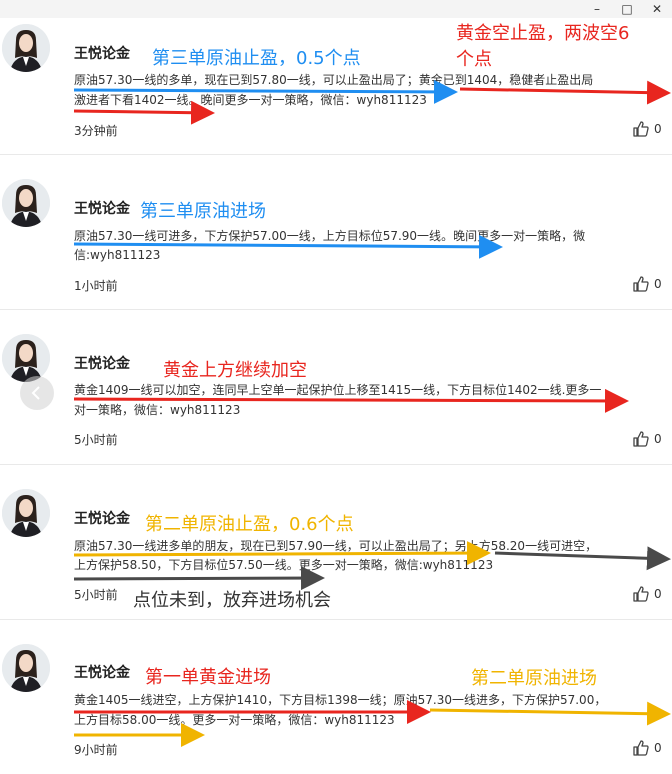  I want to click on annotation-label: 黄金空止盈，两波空6, so click(543, 33).